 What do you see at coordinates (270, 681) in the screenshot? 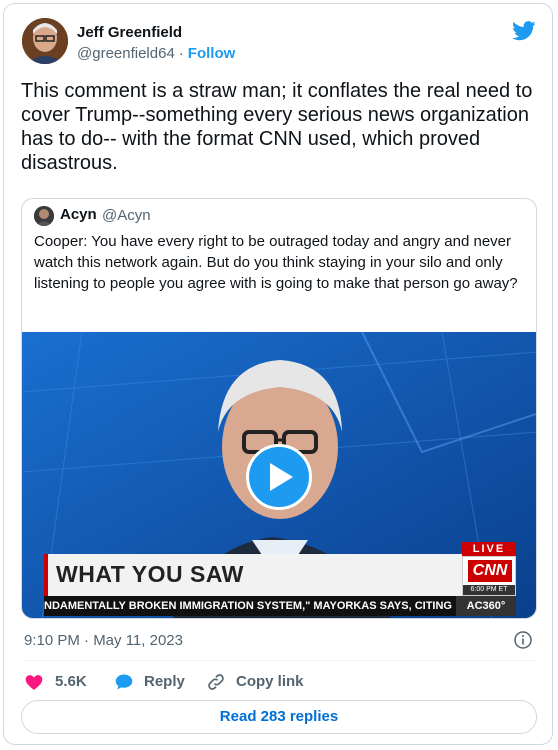
I see `copy-link-label: Copy link` at bounding box center [270, 681].